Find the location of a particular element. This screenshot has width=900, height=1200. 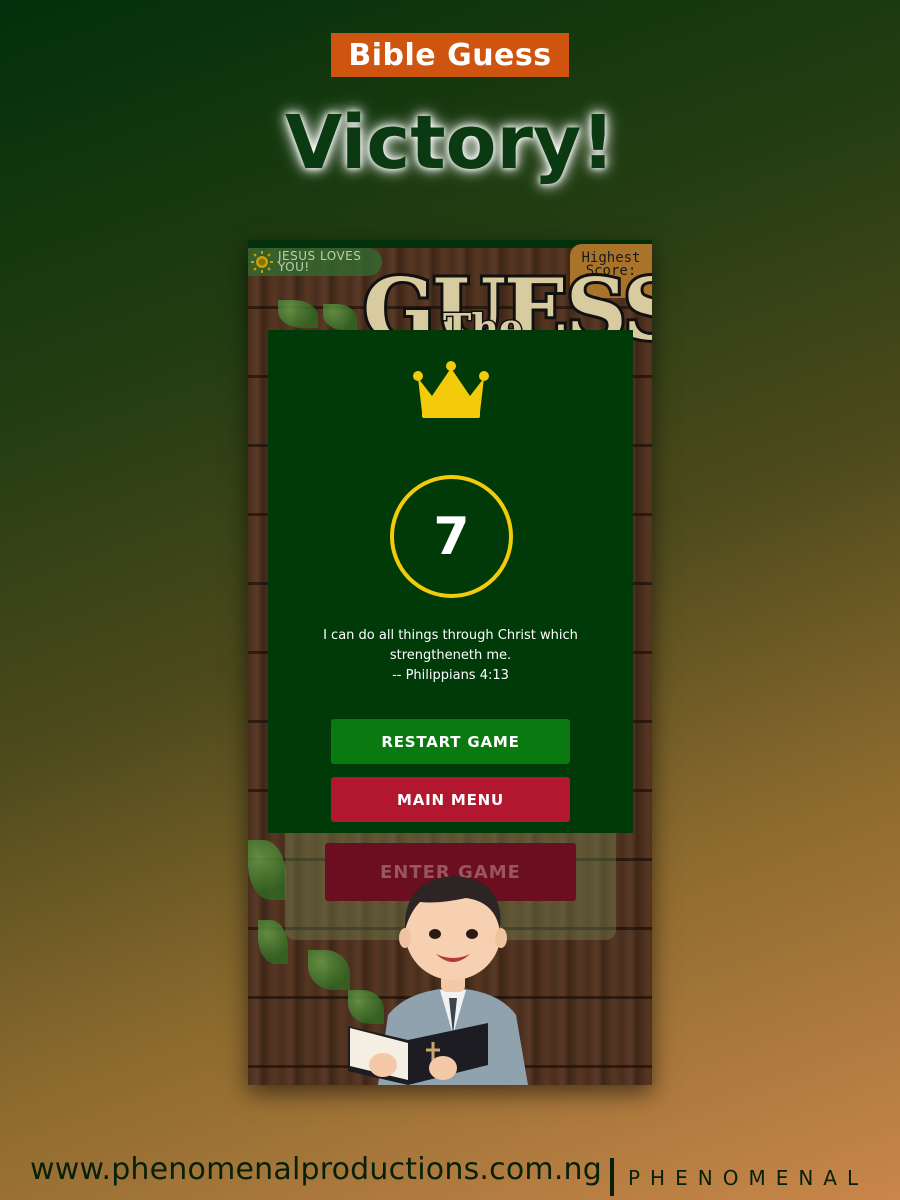

main-menu-button: MAIN MENU is located at coordinates (450, 799).